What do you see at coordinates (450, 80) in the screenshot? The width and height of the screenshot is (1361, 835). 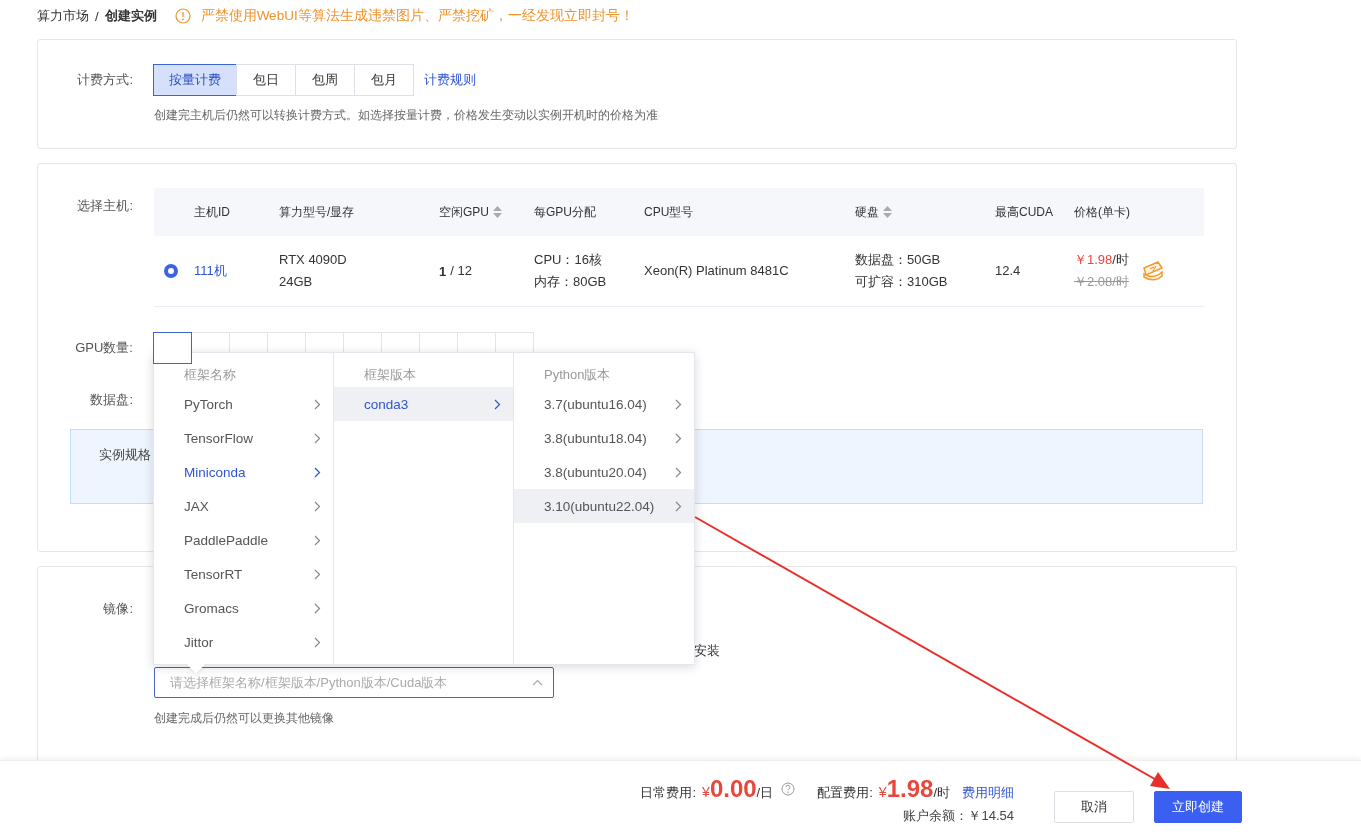 I see `billing-rules-link: 计费规则` at bounding box center [450, 80].